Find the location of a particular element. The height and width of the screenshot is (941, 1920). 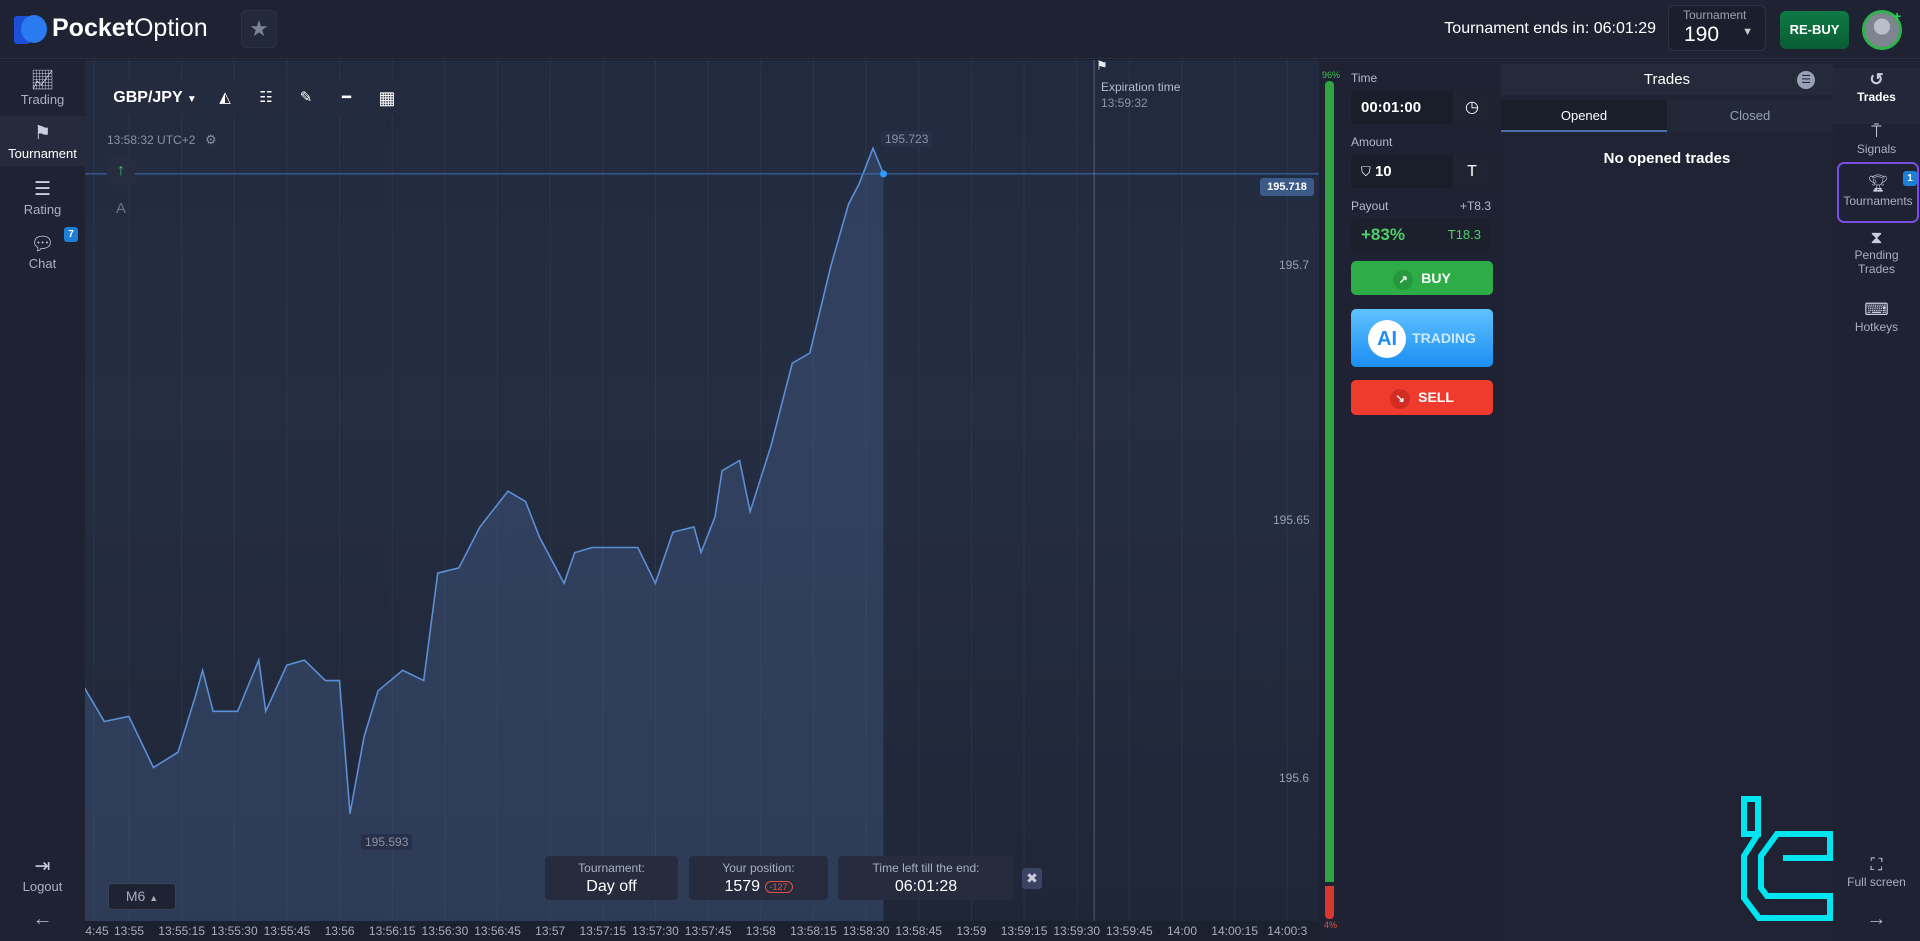

tournament-info: Tournament: Day off is located at coordinates (611, 878).